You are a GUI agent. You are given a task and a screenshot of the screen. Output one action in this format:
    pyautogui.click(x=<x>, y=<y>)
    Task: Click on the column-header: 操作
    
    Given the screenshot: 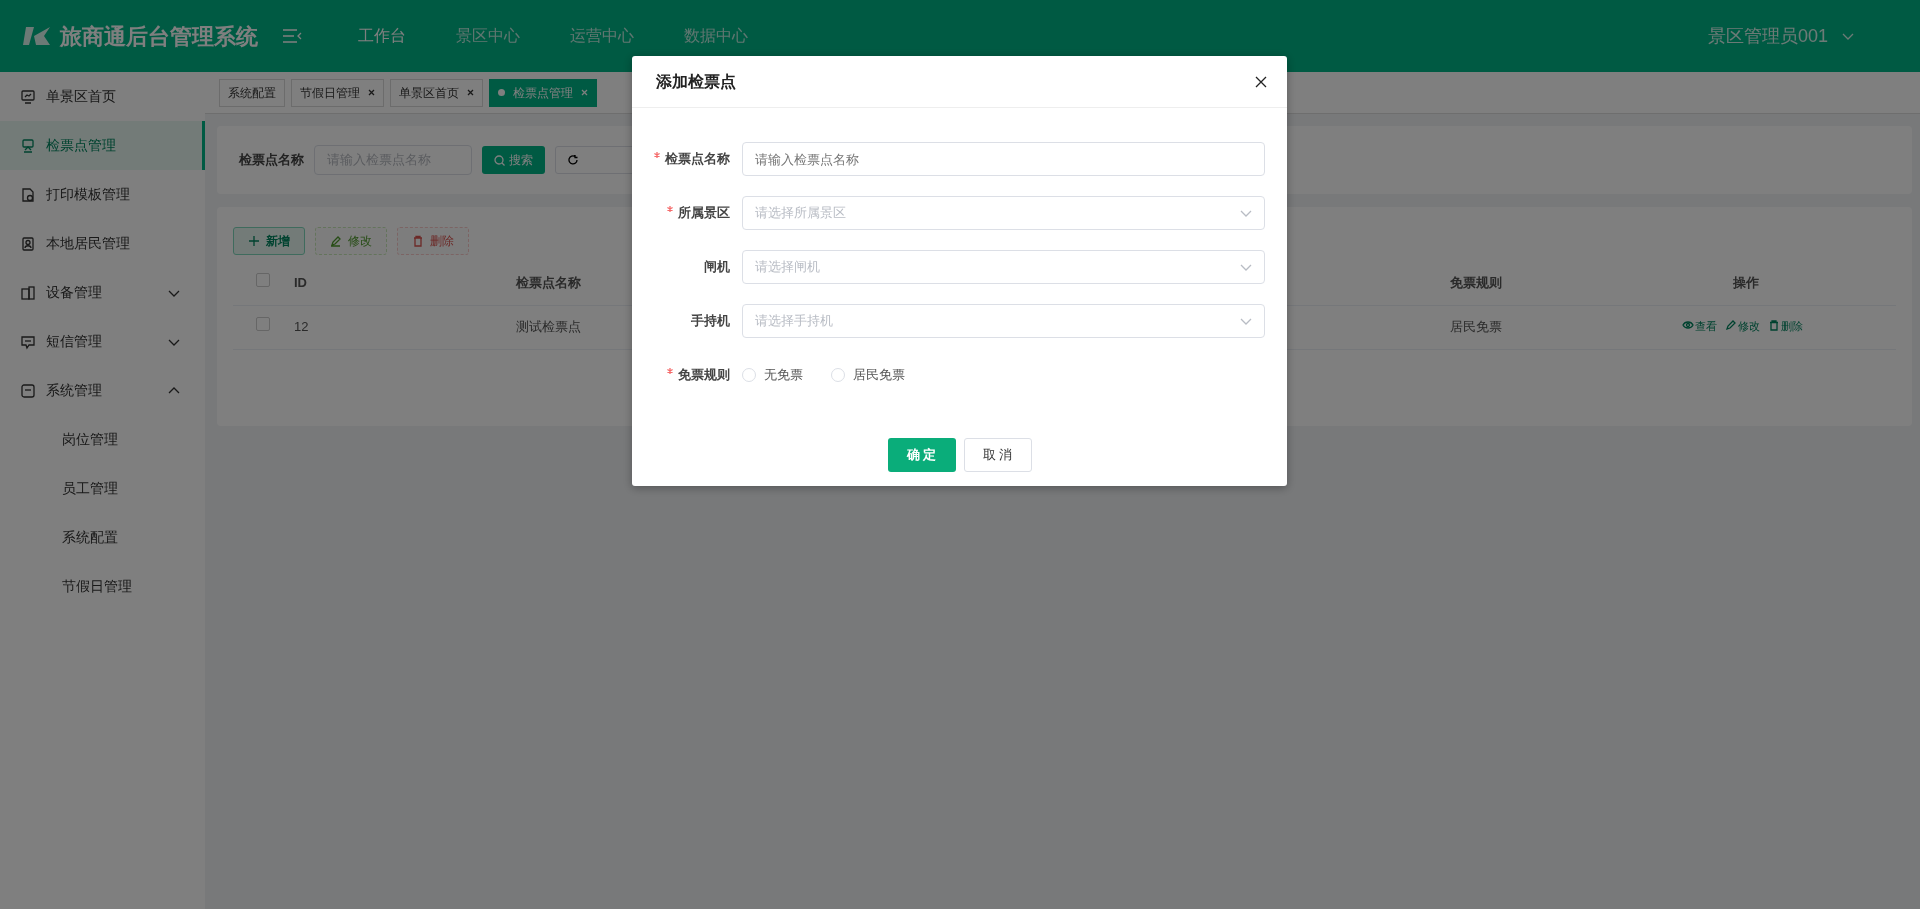 What is the action you would take?
    pyautogui.click(x=1746, y=282)
    